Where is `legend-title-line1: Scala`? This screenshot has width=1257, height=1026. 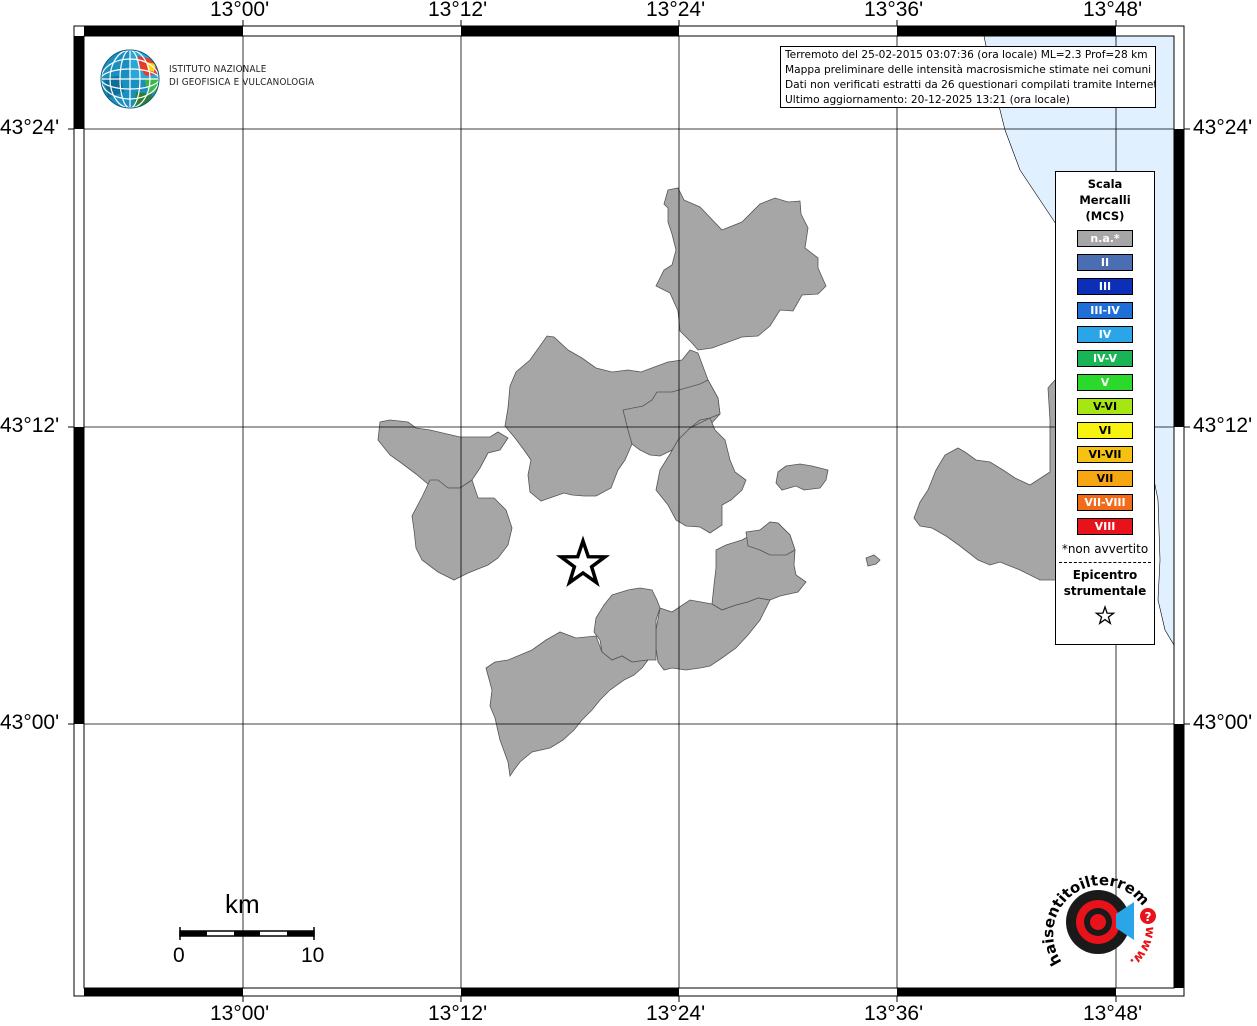
legend-title-line1: Scala is located at coordinates (1105, 184).